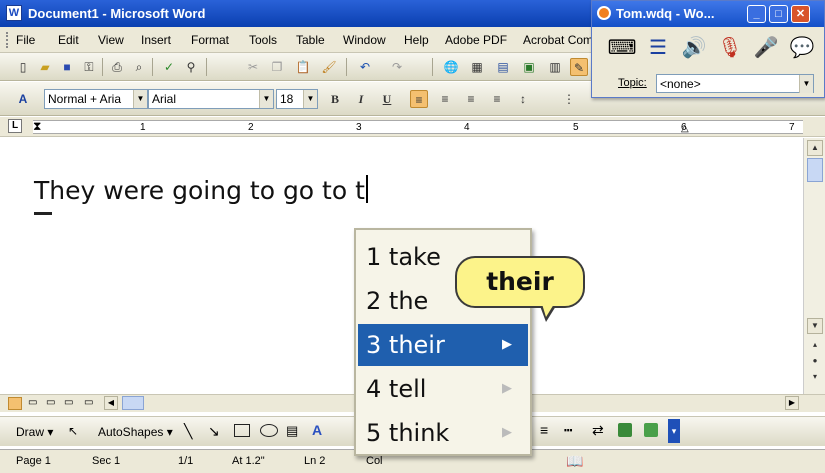 This screenshot has width=825, height=473. What do you see at coordinates (815, 362) in the screenshot?
I see `select-browse-object-icon: ●` at bounding box center [815, 362].